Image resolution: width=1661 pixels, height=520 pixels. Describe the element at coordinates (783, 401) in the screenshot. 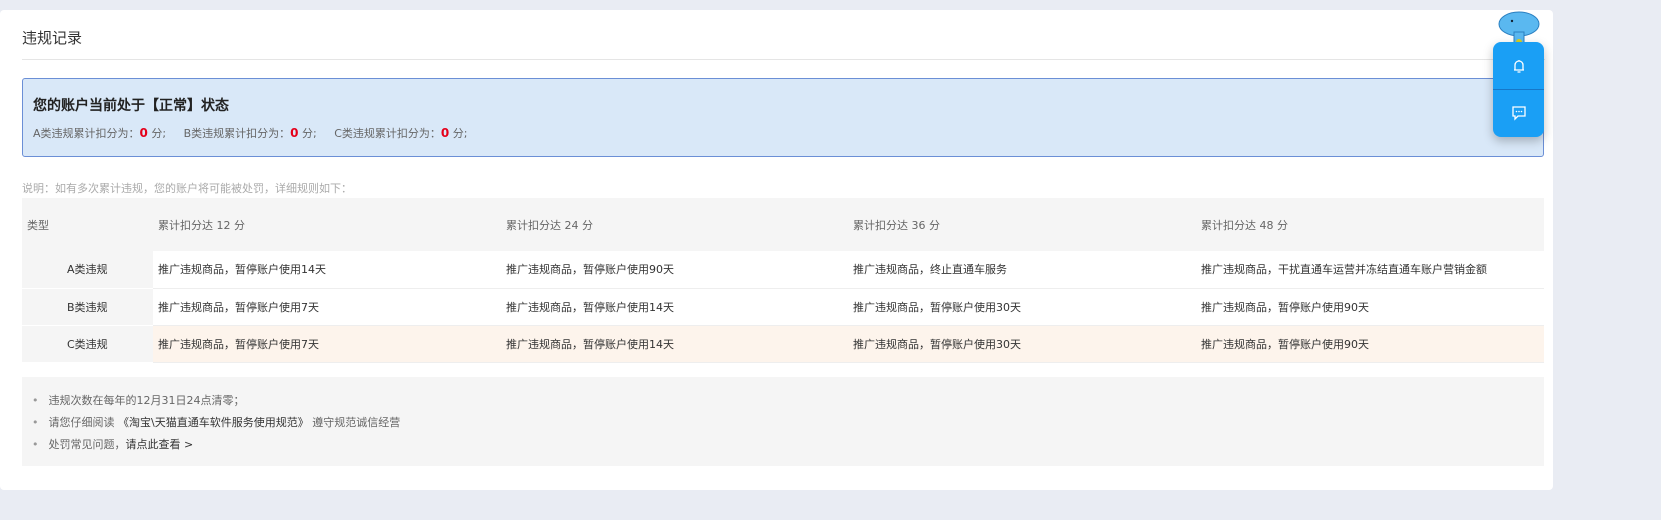

I see `note-item: 违规次数在每年的12月31日24点清零；` at that location.